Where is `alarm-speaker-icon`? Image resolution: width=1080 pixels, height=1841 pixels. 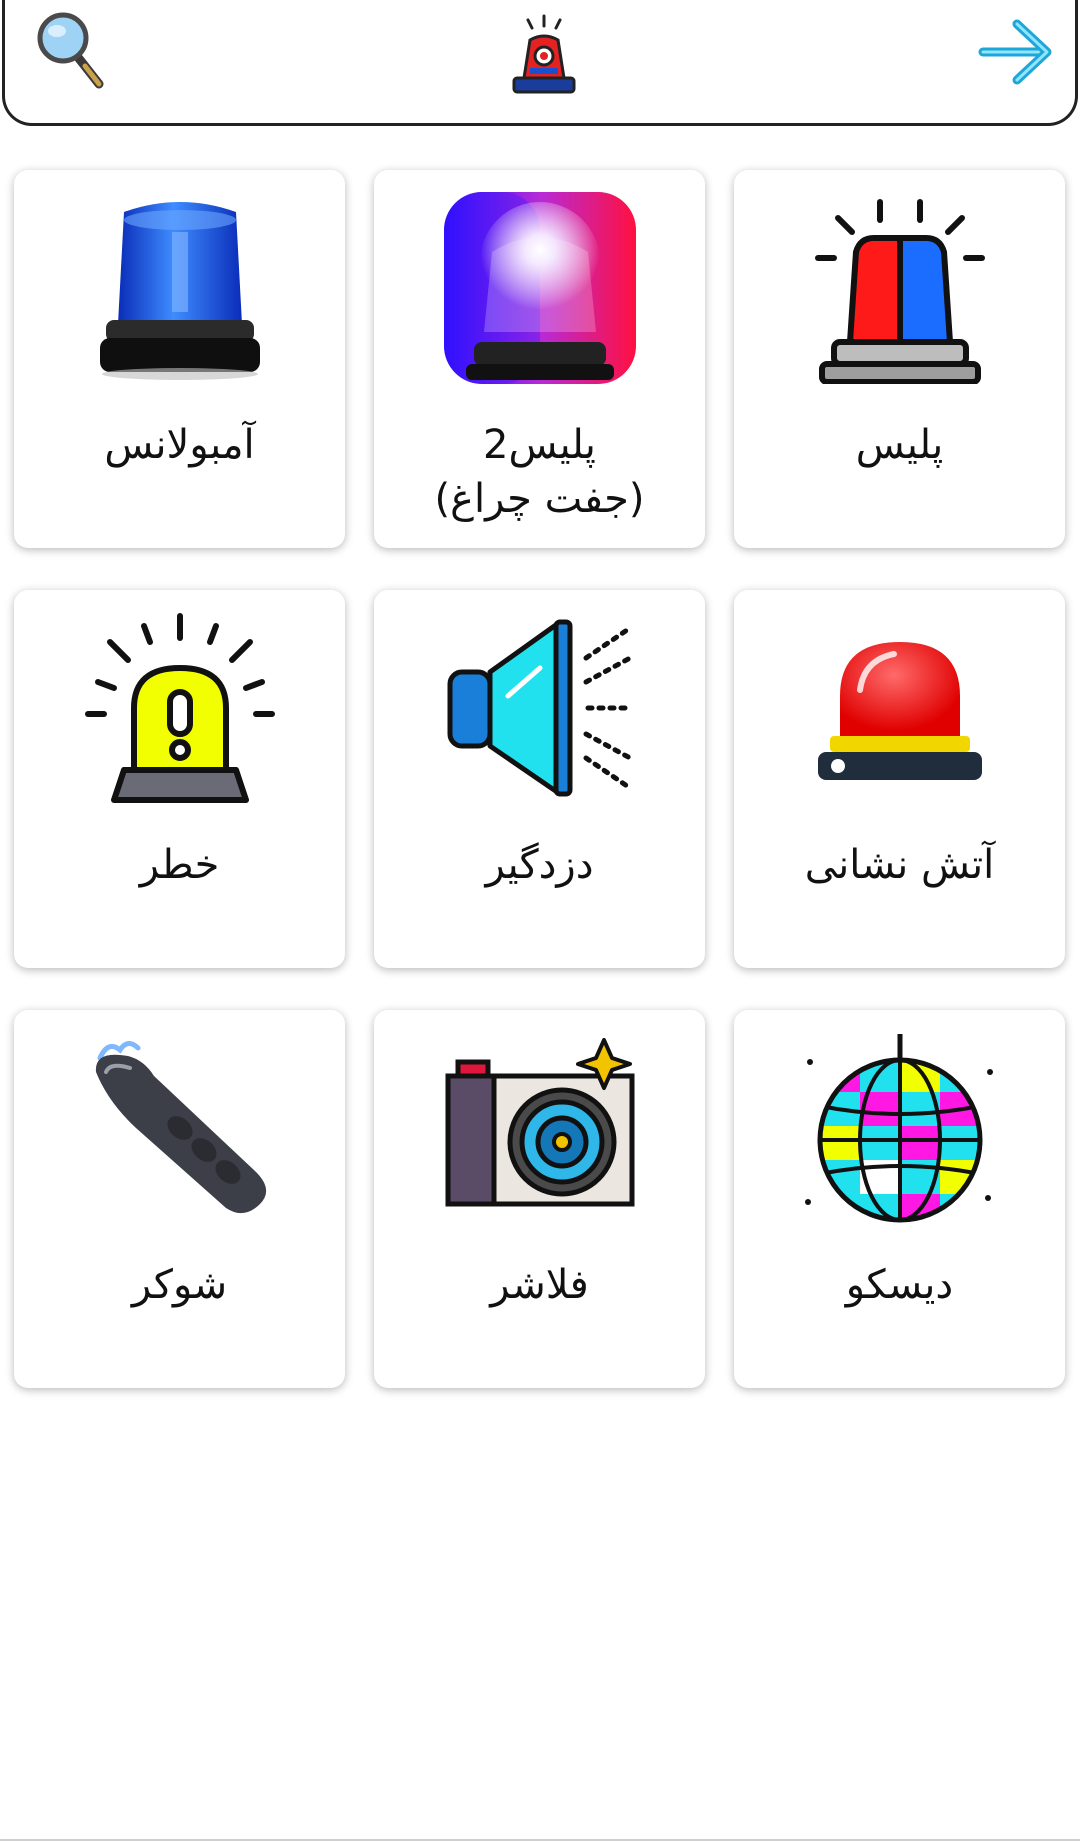 alarm-speaker-icon is located at coordinates (540, 708).